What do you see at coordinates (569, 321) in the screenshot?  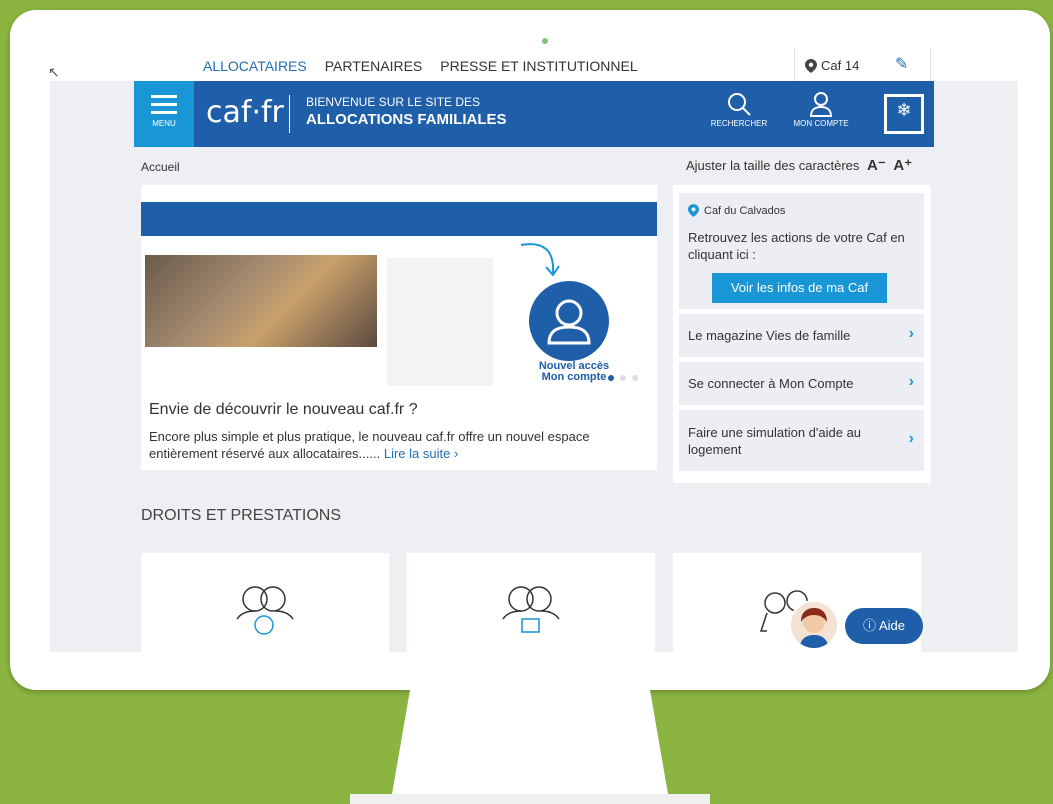 I see `account-circle-icon` at bounding box center [569, 321].